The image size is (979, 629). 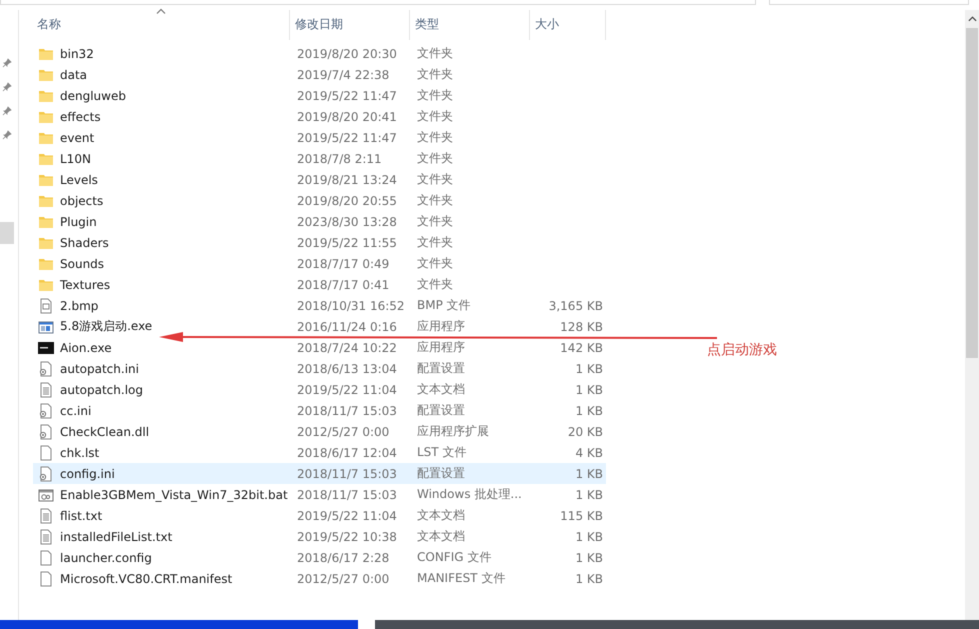 I want to click on file-type: 应用程序, so click(x=441, y=347).